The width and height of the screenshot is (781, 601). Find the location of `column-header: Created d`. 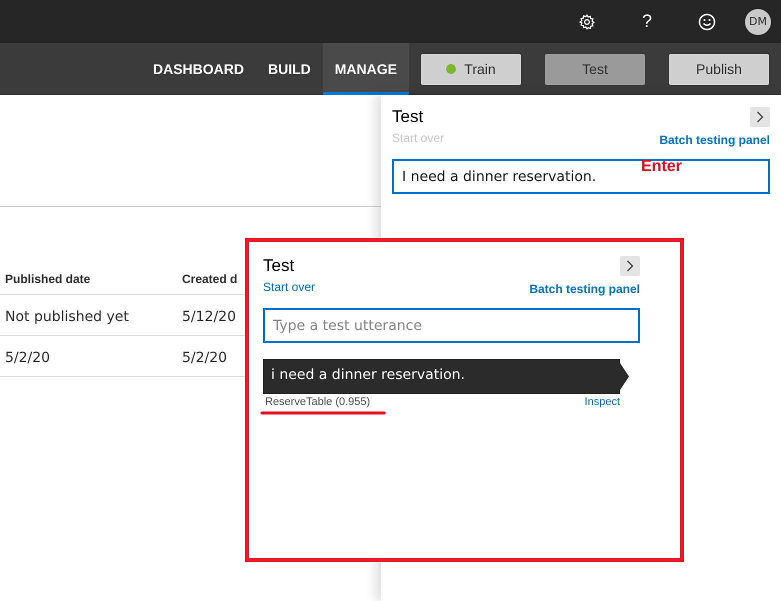

column-header: Created d is located at coordinates (210, 279).